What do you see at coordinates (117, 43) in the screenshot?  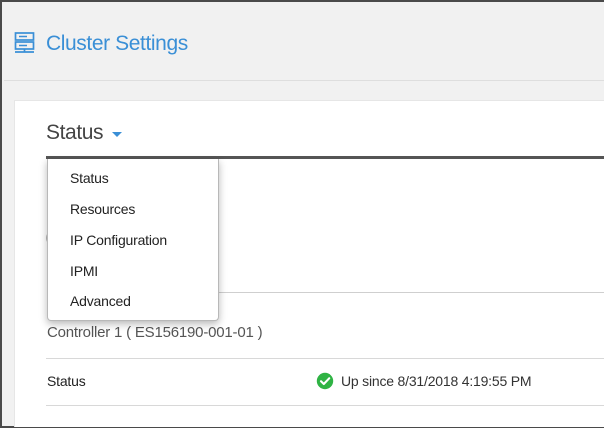 I see `page-title: Cluster Settings` at bounding box center [117, 43].